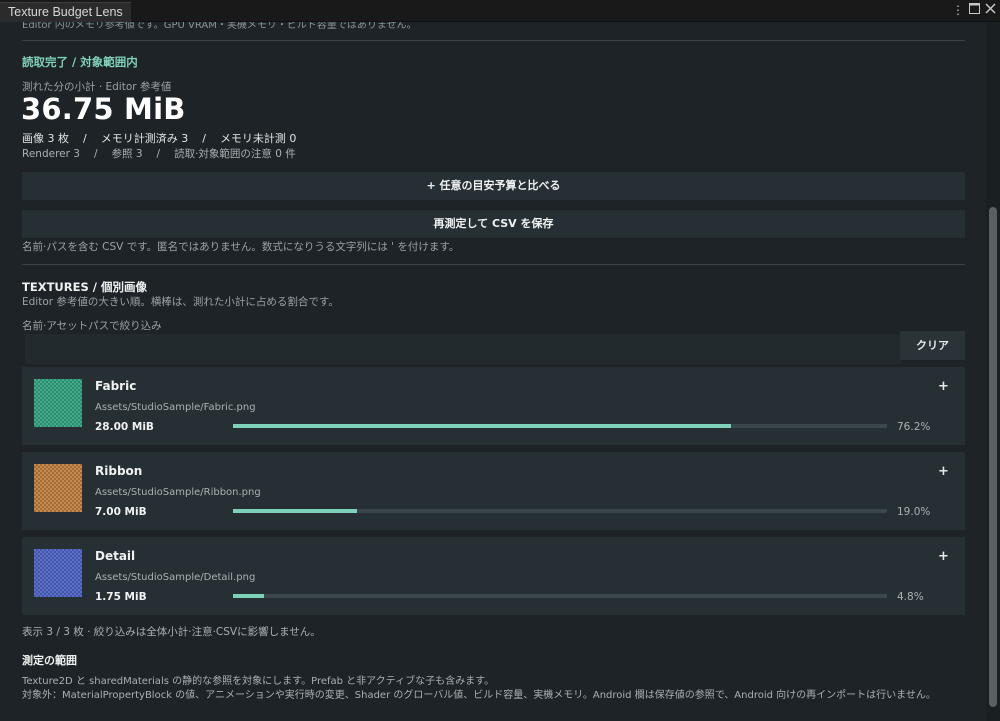 The width and height of the screenshot is (1000, 721). Describe the element at coordinates (92, 326) in the screenshot. I see `filter-label: 名前·アセットパスで絞り込み` at that location.